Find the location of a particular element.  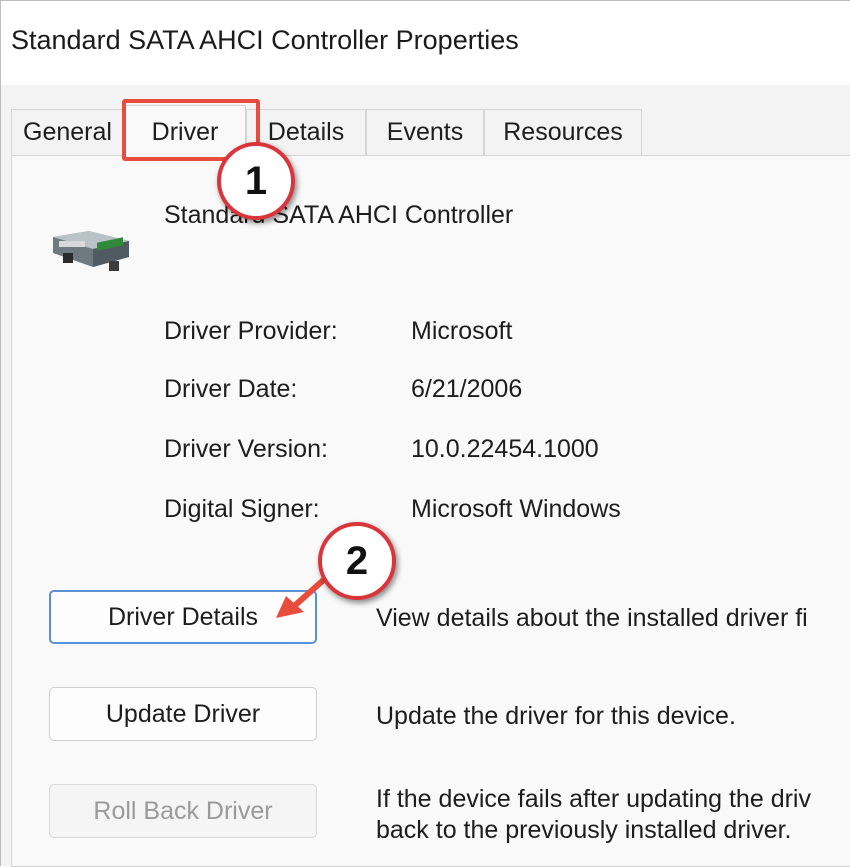

driver-version-value: 10.0.22454.1000 is located at coordinates (505, 449).